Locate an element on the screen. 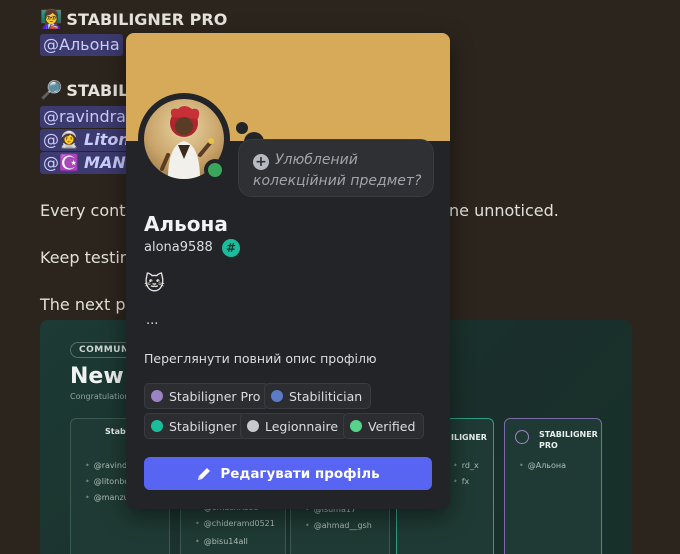  title-text: STABILIGNER PRO is located at coordinates (147, 19).